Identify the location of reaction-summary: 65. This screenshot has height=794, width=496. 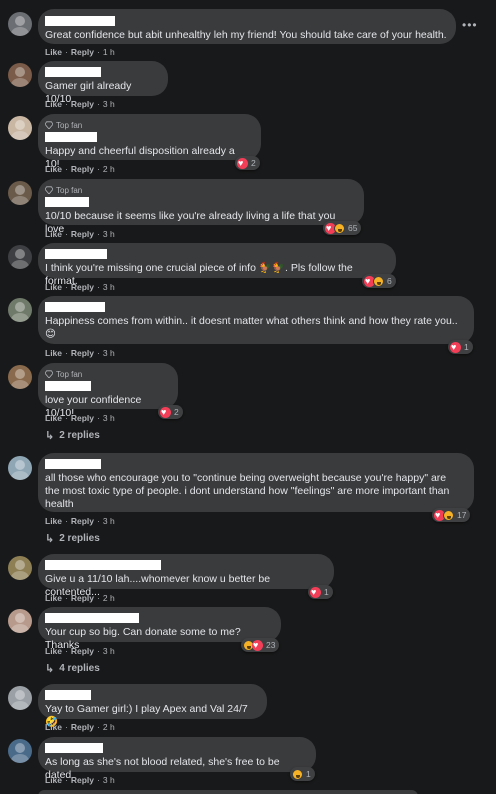
(342, 228).